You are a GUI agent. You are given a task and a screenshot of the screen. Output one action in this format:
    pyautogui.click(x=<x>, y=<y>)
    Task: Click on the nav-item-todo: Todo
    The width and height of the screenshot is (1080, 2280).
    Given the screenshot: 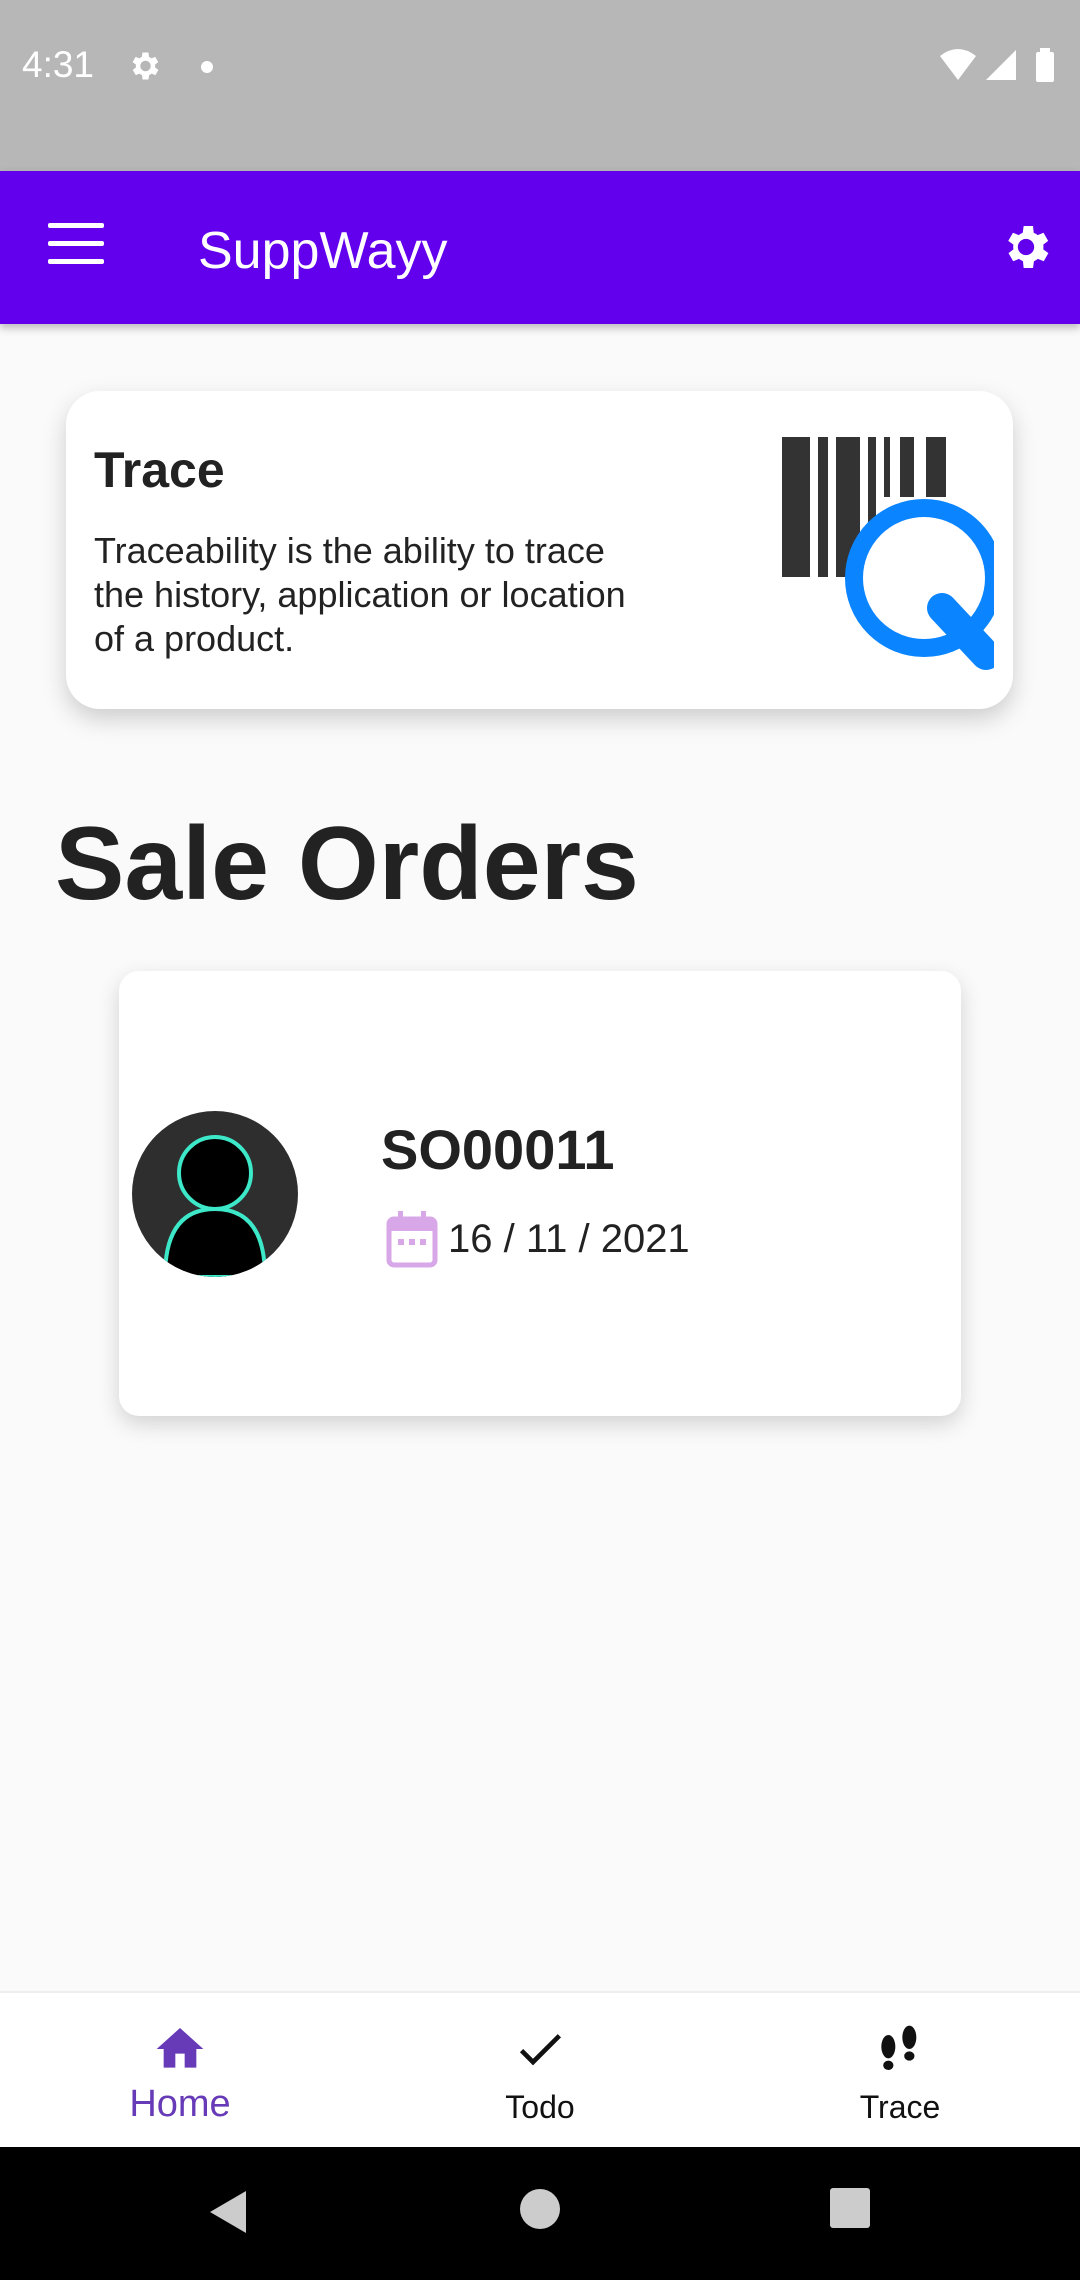 What is the action you would take?
    pyautogui.click(x=540, y=2071)
    